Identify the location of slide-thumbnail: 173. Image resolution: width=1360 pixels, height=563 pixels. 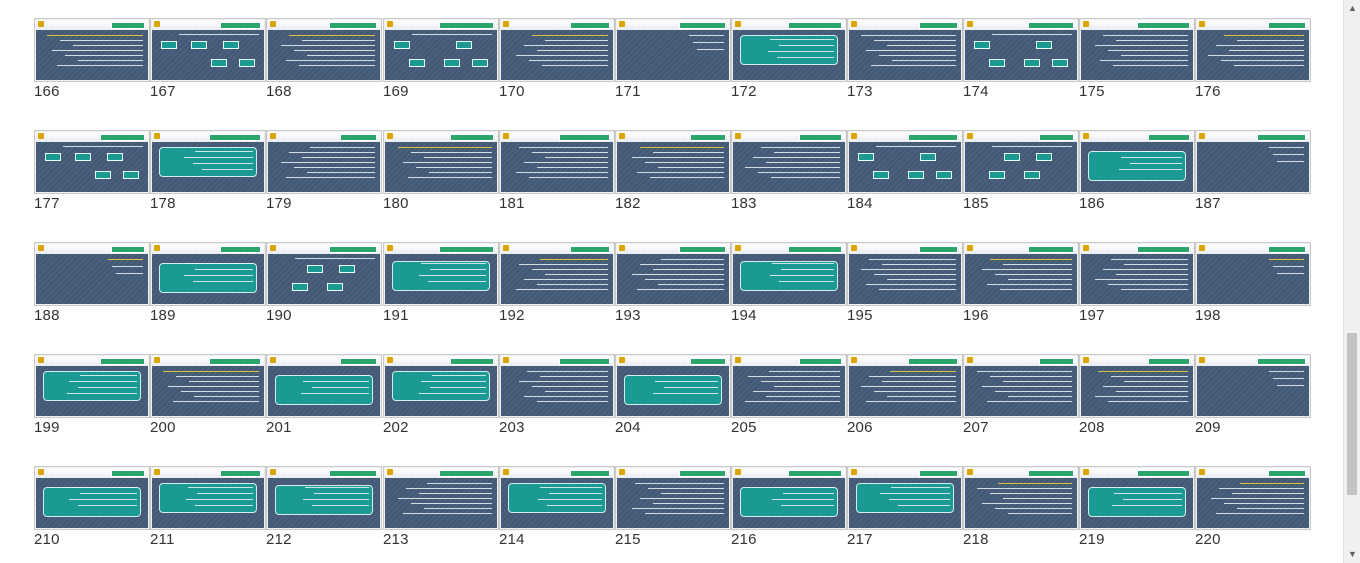
(905, 62).